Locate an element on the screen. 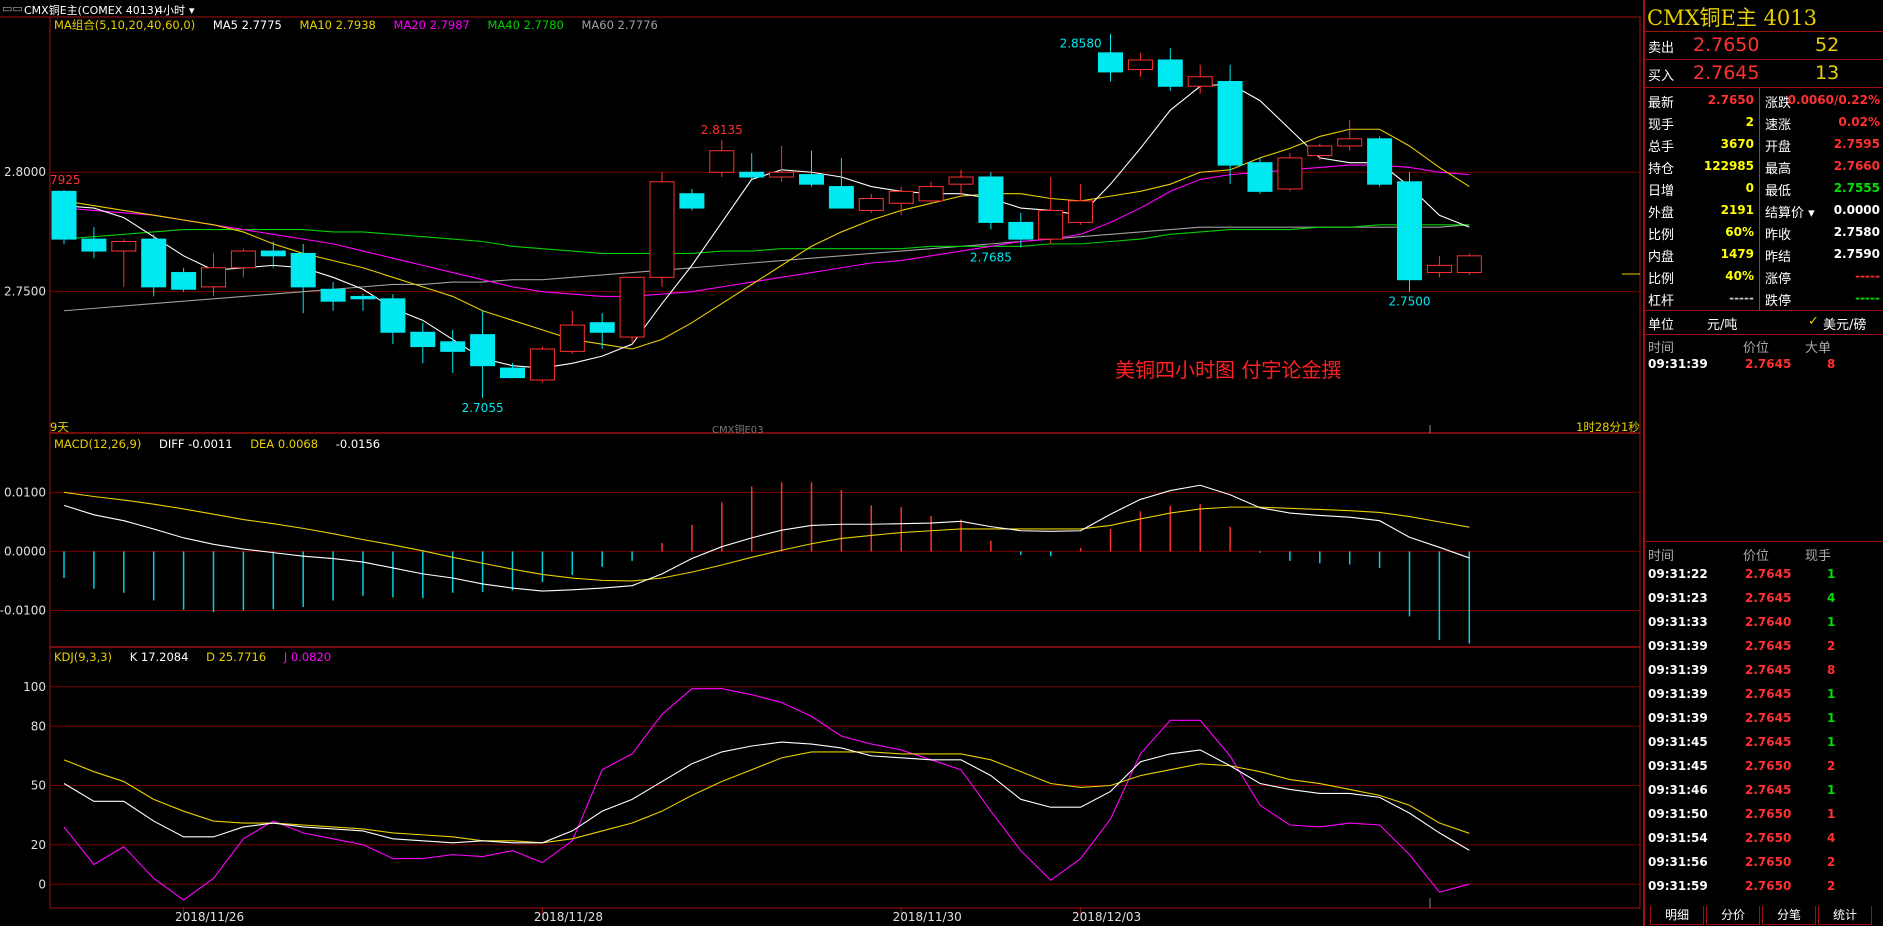 This screenshot has height=926, width=1883. y-tick-label: 0.0100 is located at coordinates (25, 492).